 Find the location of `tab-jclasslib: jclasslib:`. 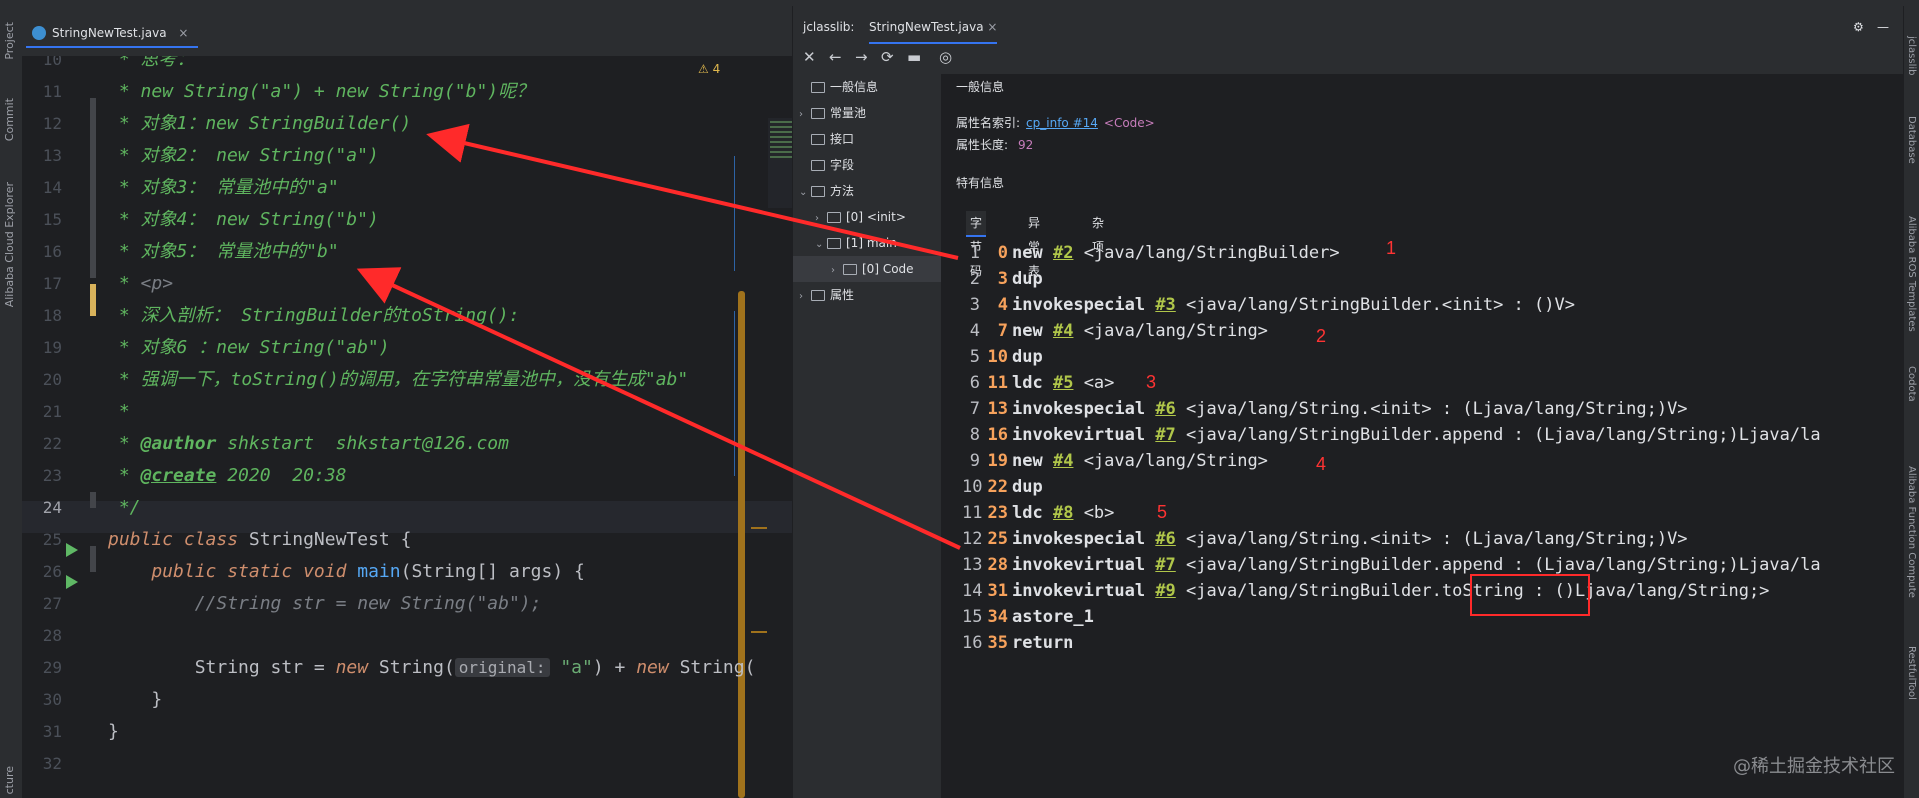

tab-jclasslib: jclasslib: is located at coordinates (828, 27).